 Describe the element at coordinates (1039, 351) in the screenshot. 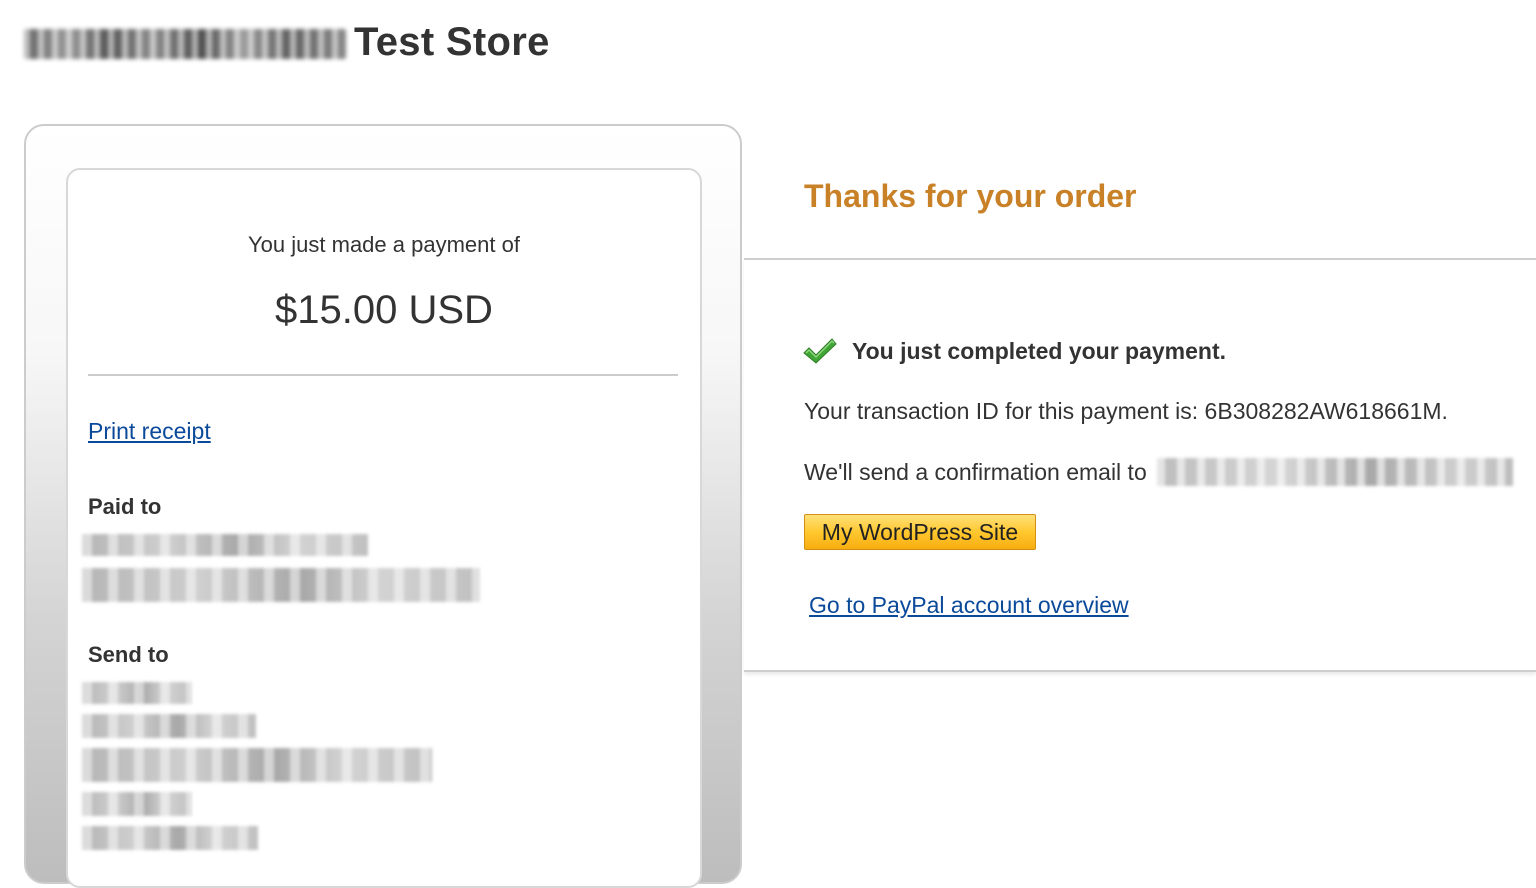

I see `payment-completed-message: You just completed your payment.` at that location.